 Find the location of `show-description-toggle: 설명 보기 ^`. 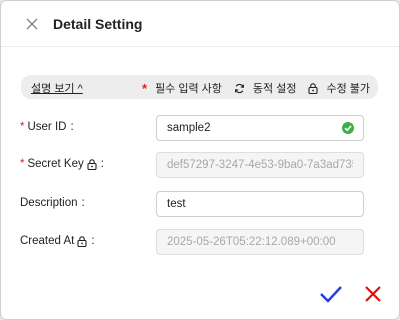

show-description-toggle: 설명 보기 ^ is located at coordinates (57, 88).